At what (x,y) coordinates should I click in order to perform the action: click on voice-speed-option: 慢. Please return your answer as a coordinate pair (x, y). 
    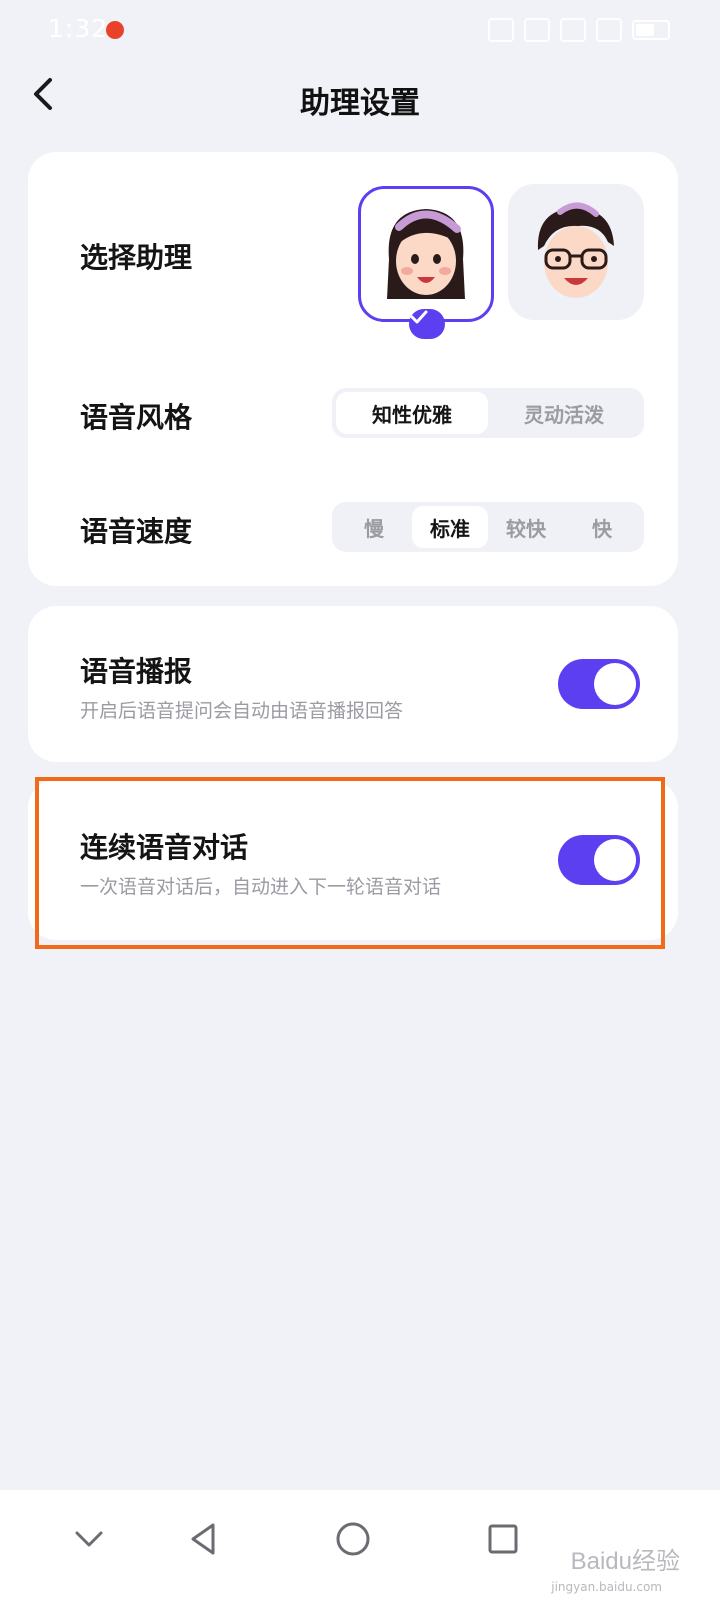
    Looking at the image, I should click on (374, 527).